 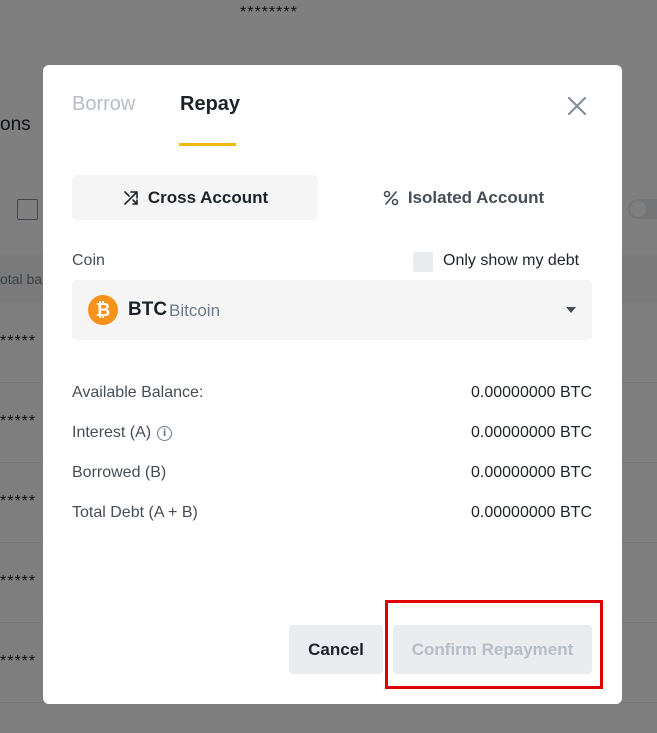 What do you see at coordinates (476, 197) in the screenshot?
I see `isolated-account-label: Isolated Account` at bounding box center [476, 197].